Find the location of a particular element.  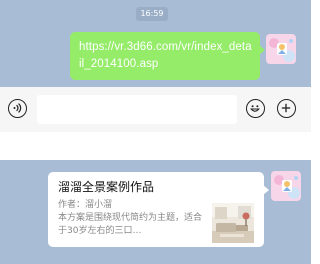

voice-icon is located at coordinates (17, 108).